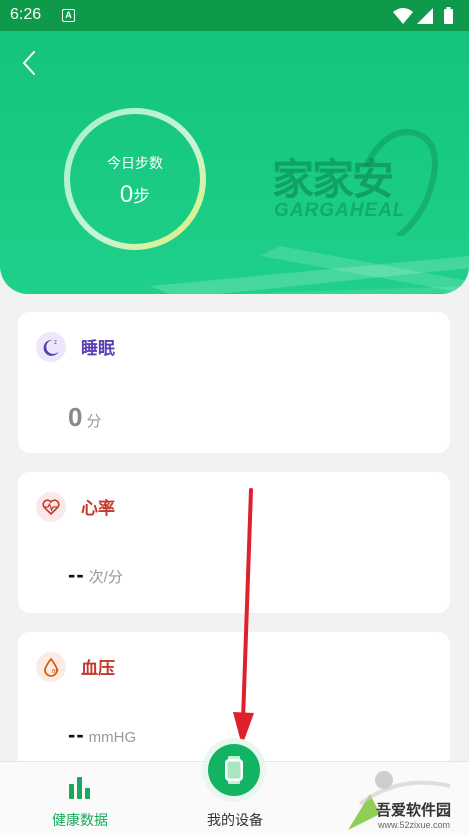 This screenshot has height=835, width=469. I want to click on blood-pressure-unit: mmHG, so click(112, 737).